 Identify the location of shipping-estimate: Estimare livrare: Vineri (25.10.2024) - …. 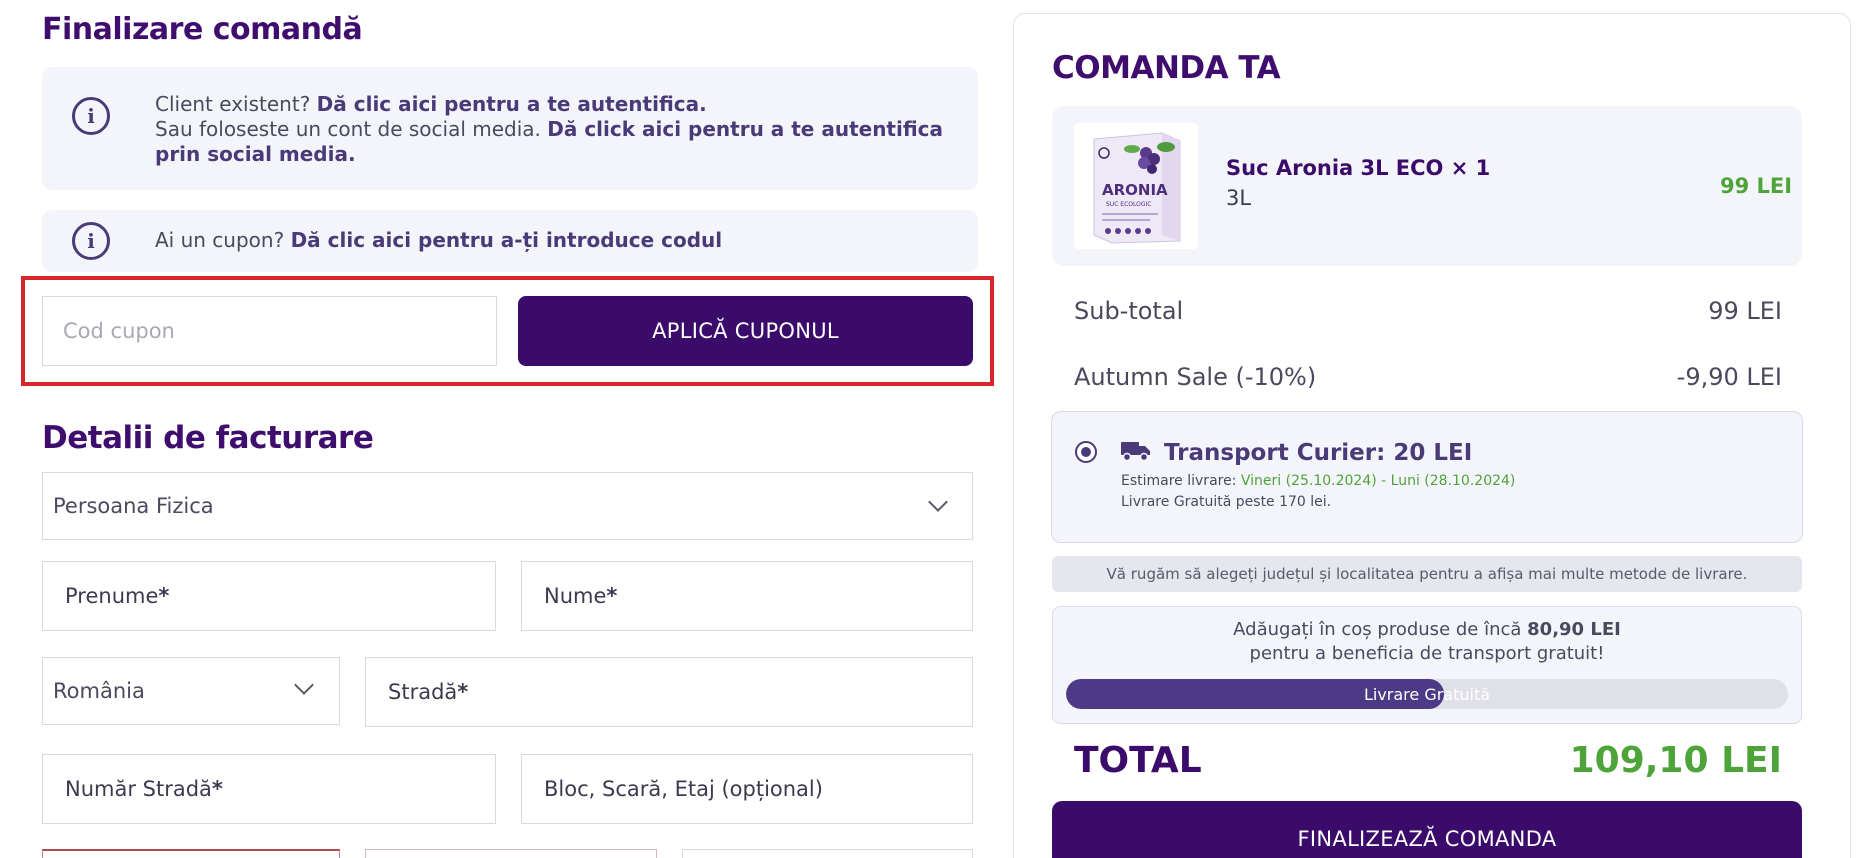
(1318, 481).